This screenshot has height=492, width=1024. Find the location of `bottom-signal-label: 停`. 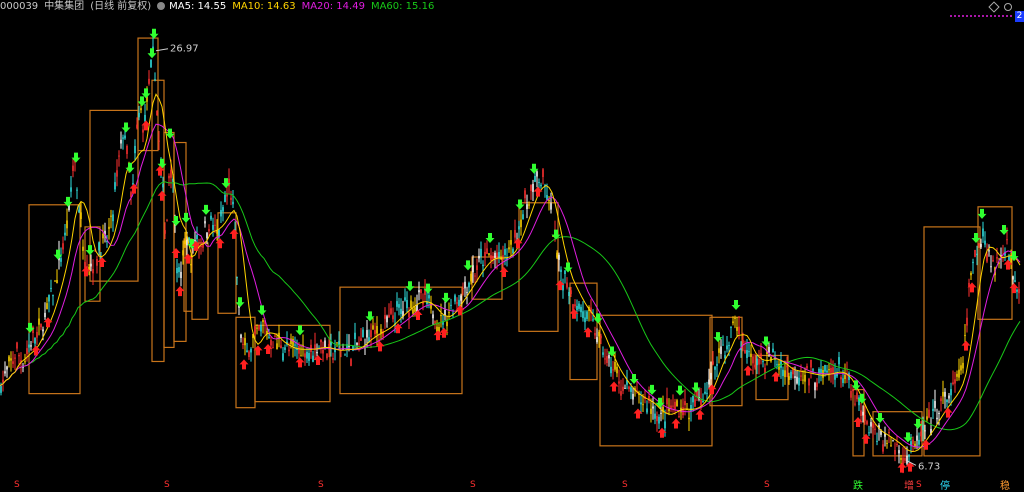

bottom-signal-label: 停 is located at coordinates (945, 486).